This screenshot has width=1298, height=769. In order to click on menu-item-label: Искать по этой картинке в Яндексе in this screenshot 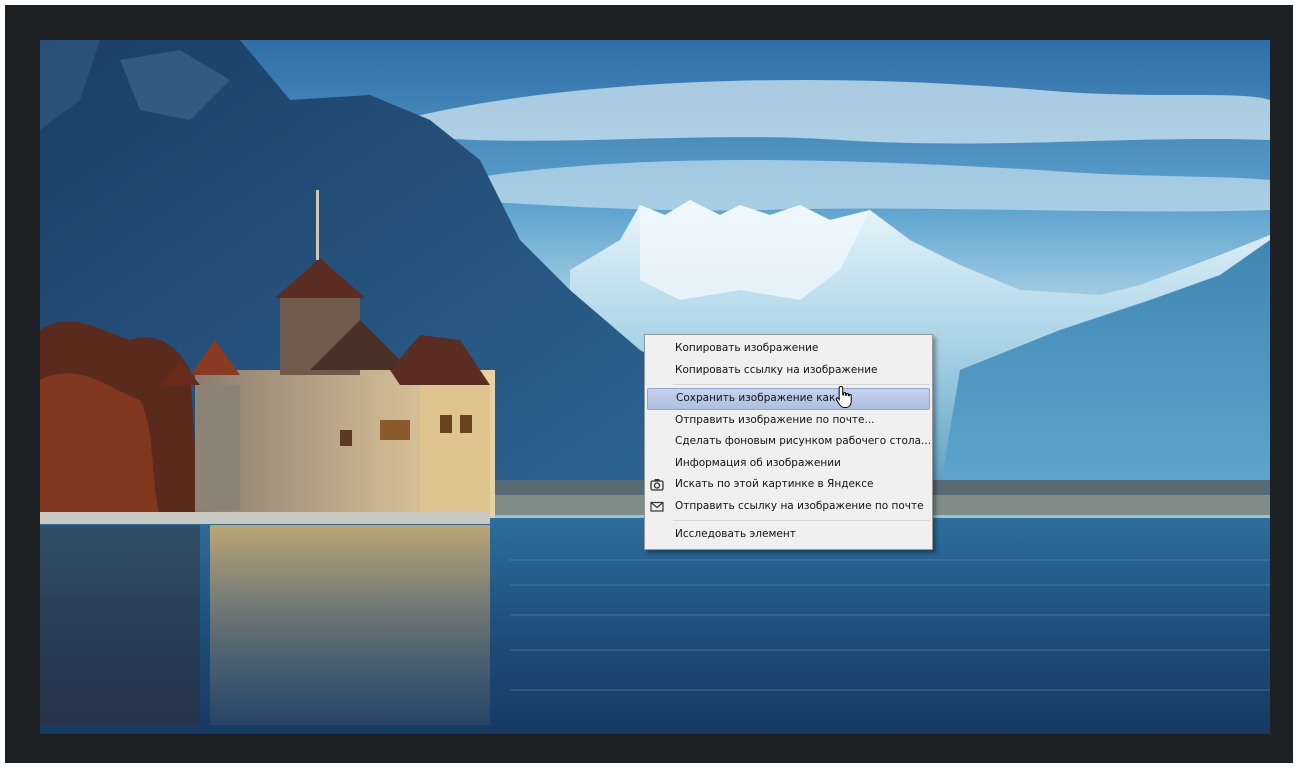, I will do `click(774, 484)`.